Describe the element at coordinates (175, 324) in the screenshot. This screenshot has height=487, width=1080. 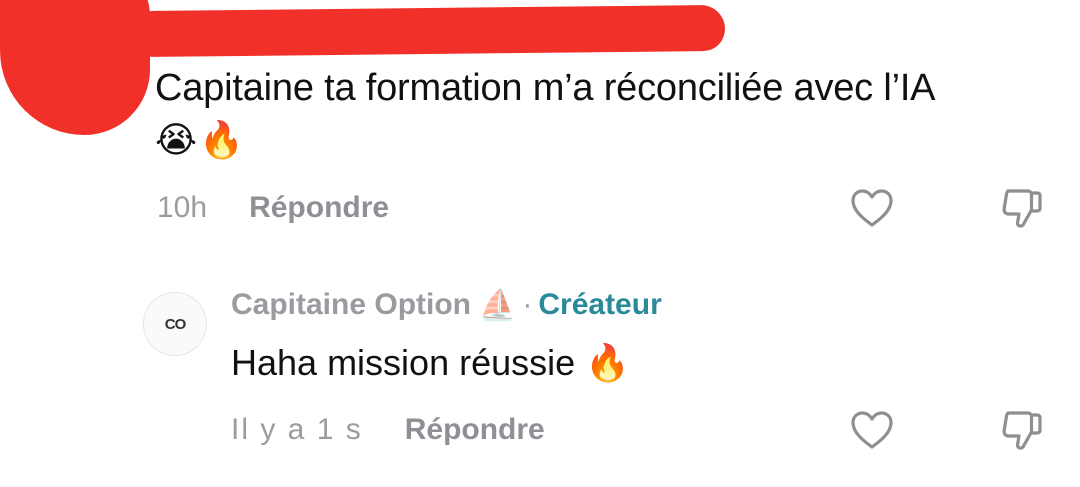
I see `creator-avatar: CO` at that location.